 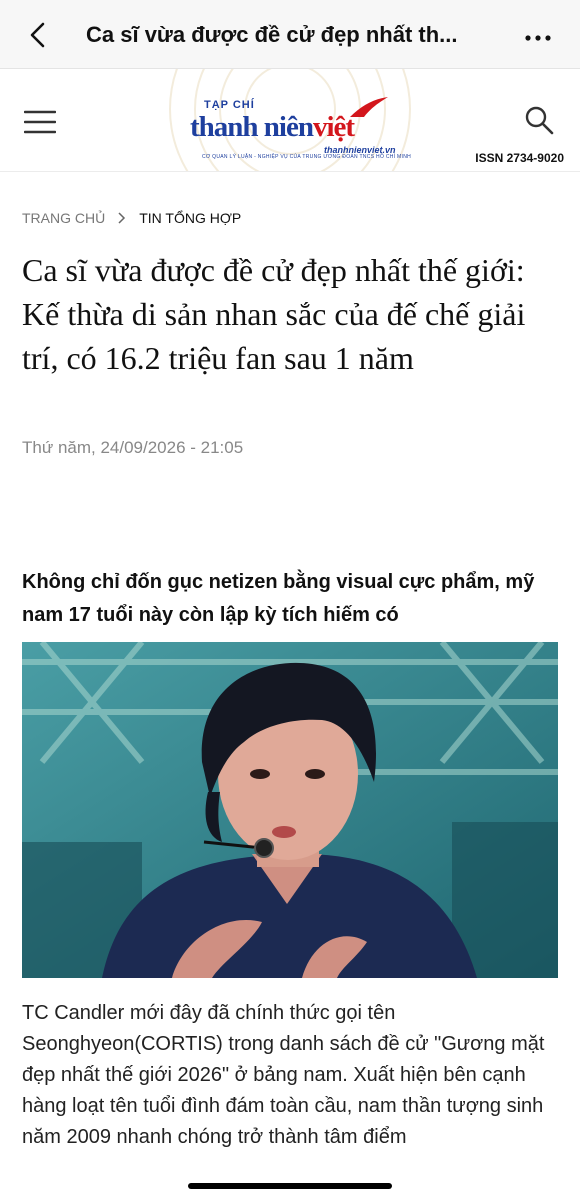 What do you see at coordinates (131, 218) in the screenshot?
I see `breadcrumb: TRANG CHỦ TIN TỔNG HỢP` at bounding box center [131, 218].